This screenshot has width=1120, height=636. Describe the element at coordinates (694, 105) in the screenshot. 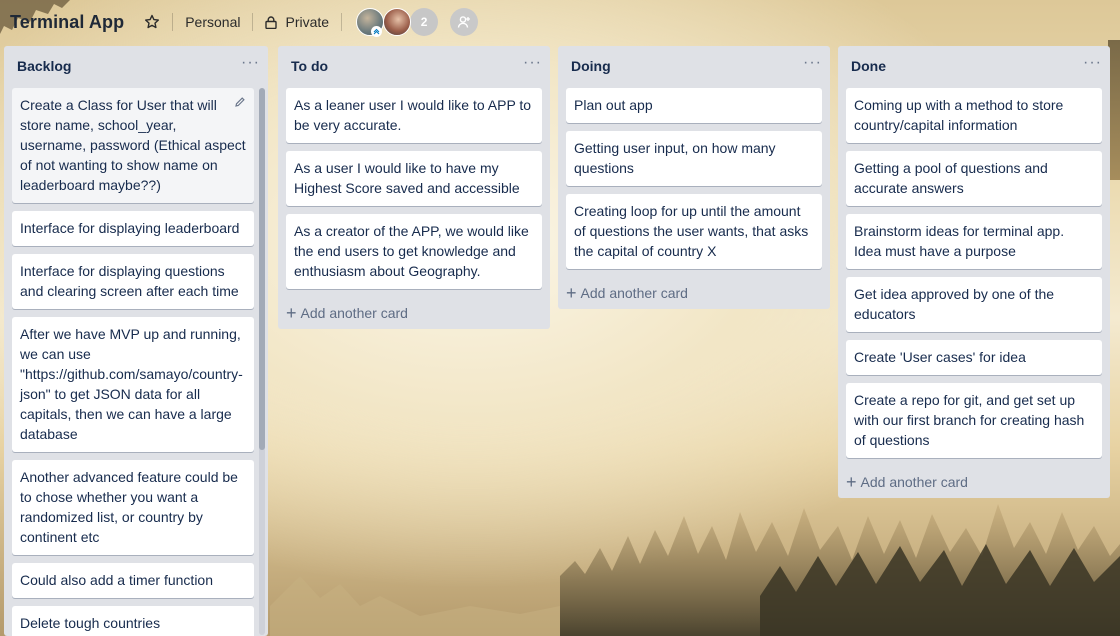

I see `card: Plan out app` at that location.